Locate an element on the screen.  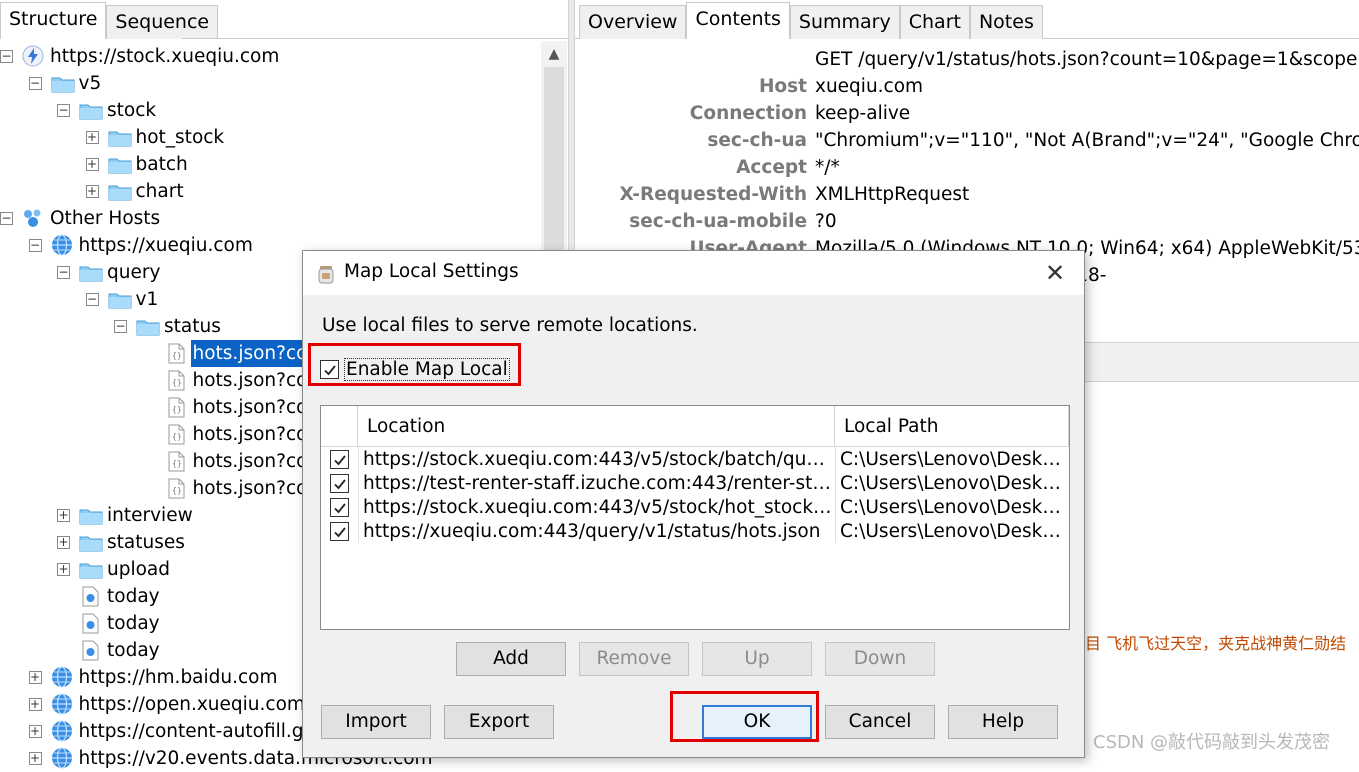
tree-node-label: https://content-autofill.go is located at coordinates (197, 731).